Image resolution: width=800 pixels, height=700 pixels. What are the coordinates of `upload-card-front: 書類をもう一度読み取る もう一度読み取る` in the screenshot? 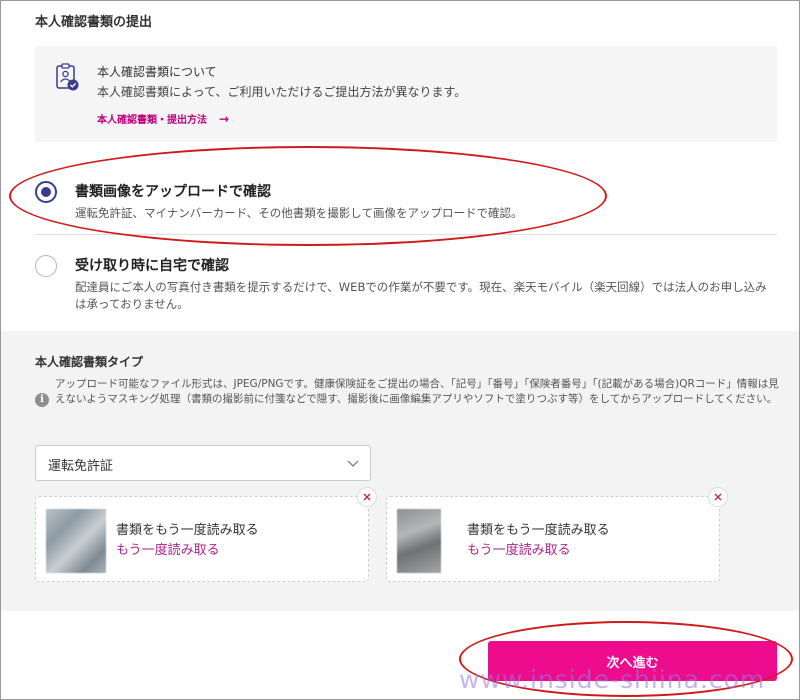 It's located at (206, 534).